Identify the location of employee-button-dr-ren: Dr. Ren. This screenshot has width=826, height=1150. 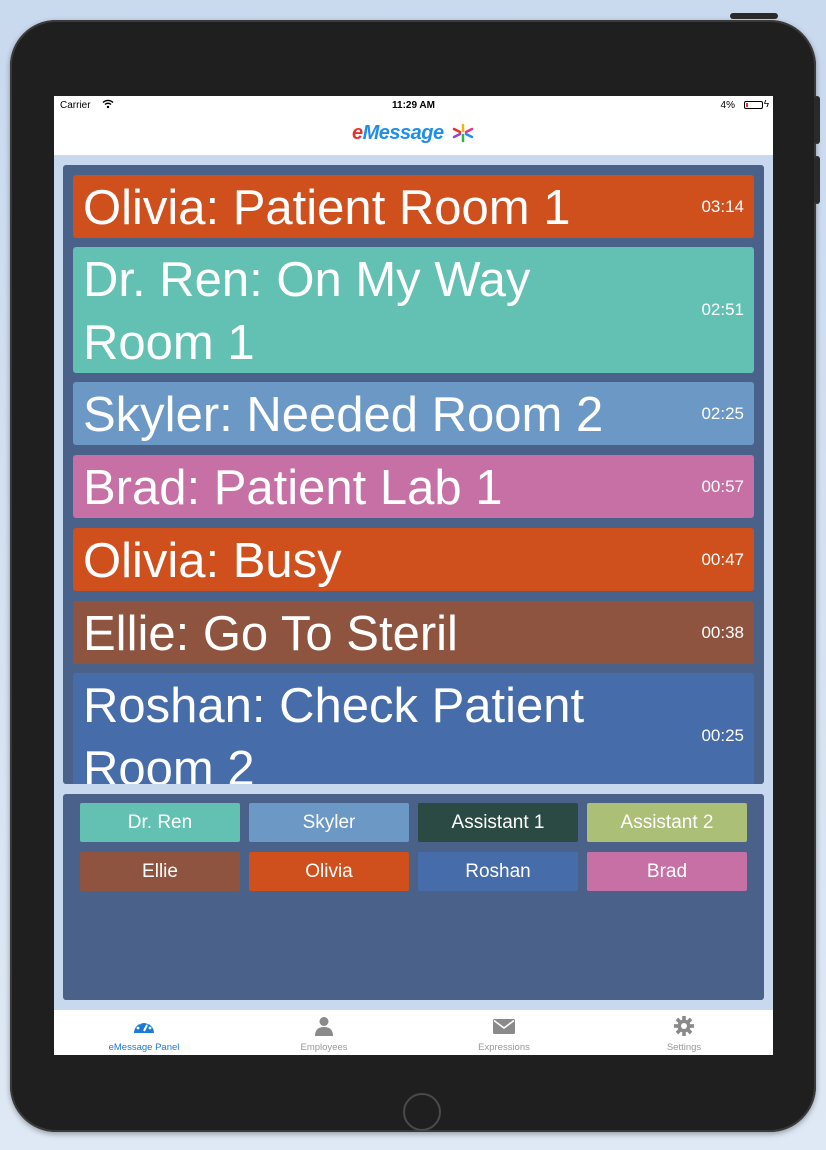
(160, 822).